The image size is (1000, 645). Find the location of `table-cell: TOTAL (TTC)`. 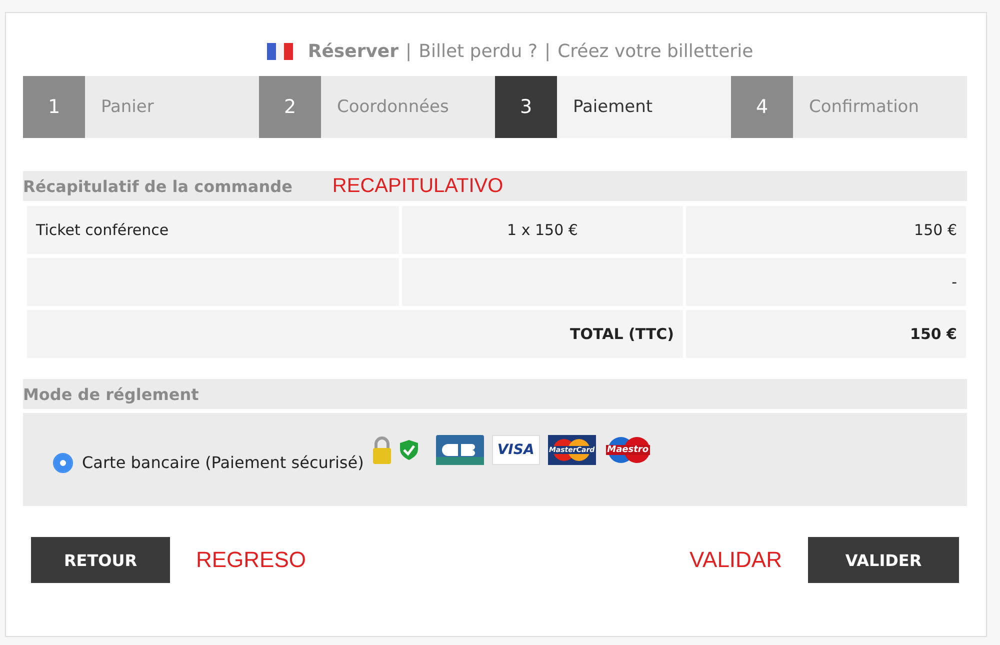

table-cell: TOTAL (TTC) is located at coordinates (541, 334).